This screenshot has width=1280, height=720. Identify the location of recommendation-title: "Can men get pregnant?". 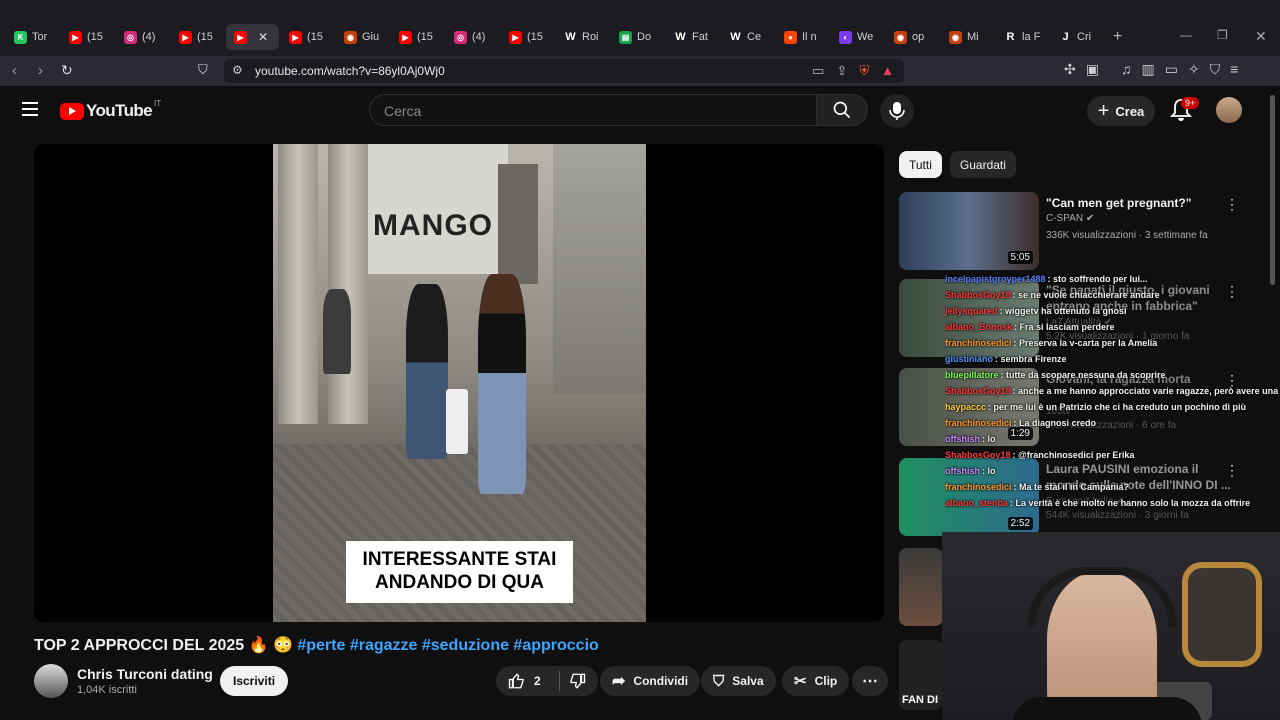
(1138, 203).